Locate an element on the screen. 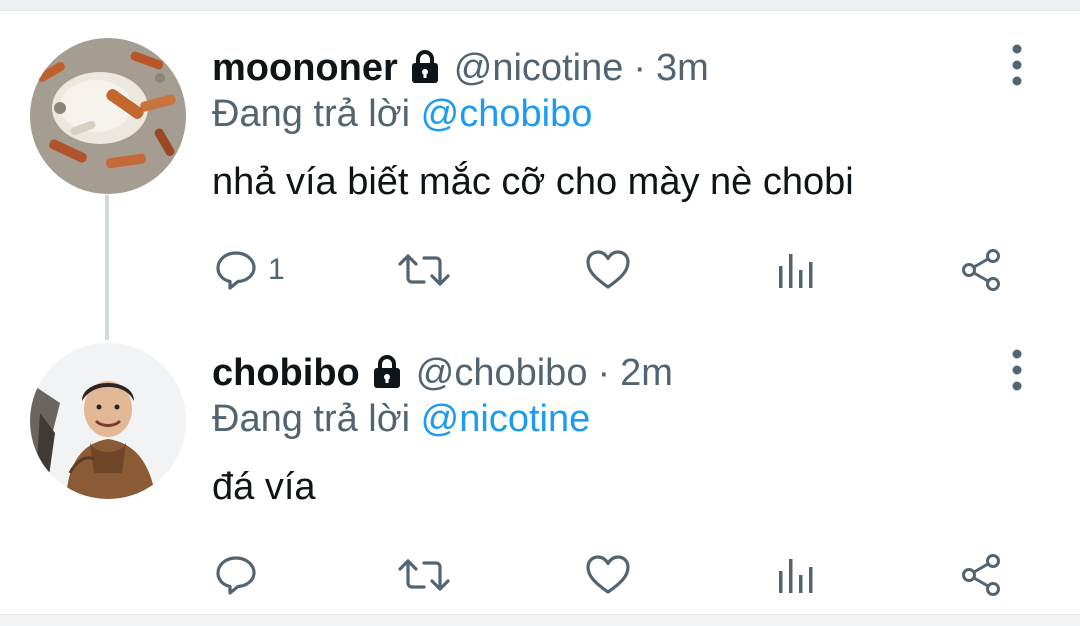 Image resolution: width=1080 pixels, height=626 pixels. bottom-divider is located at coordinates (540, 620).